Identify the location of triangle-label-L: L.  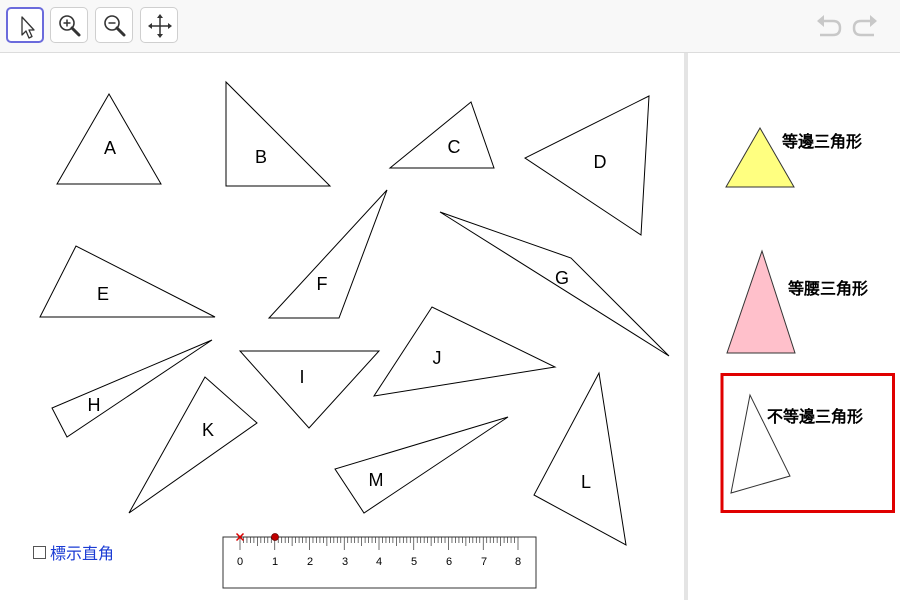
(586, 482).